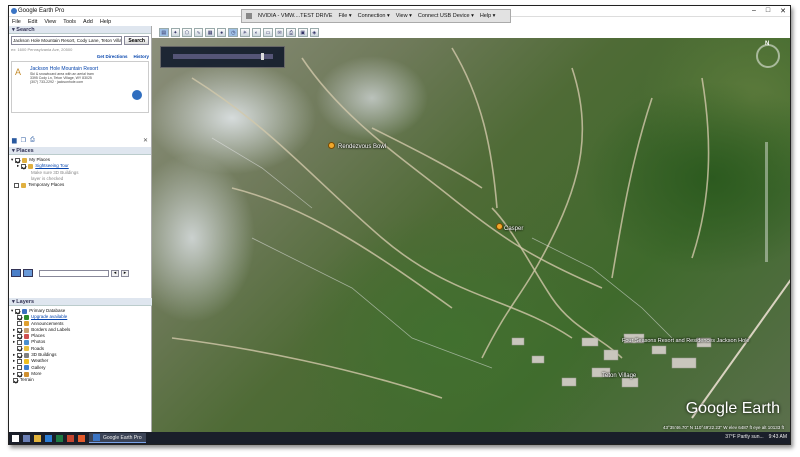  Describe the element at coordinates (25, 311) in the screenshot. I see `database-icon` at that location.